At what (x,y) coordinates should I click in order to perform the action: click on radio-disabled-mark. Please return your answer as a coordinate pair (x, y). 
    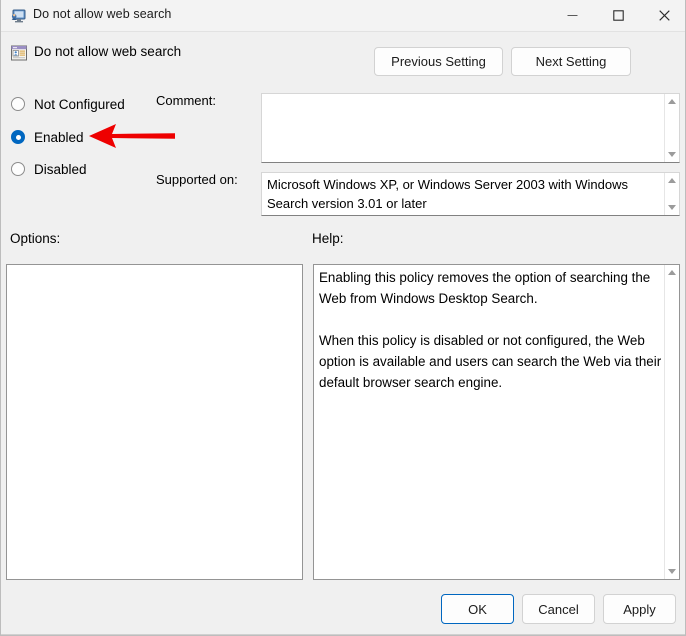
    Looking at the image, I should click on (18, 169).